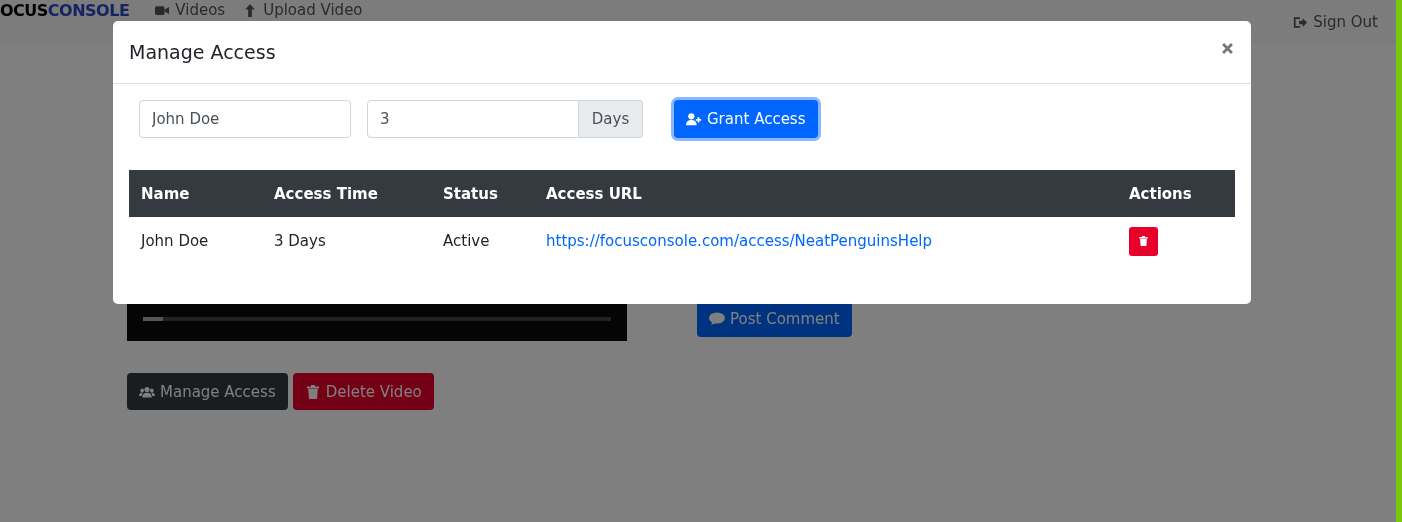  I want to click on column-header: Access URL, so click(594, 193).